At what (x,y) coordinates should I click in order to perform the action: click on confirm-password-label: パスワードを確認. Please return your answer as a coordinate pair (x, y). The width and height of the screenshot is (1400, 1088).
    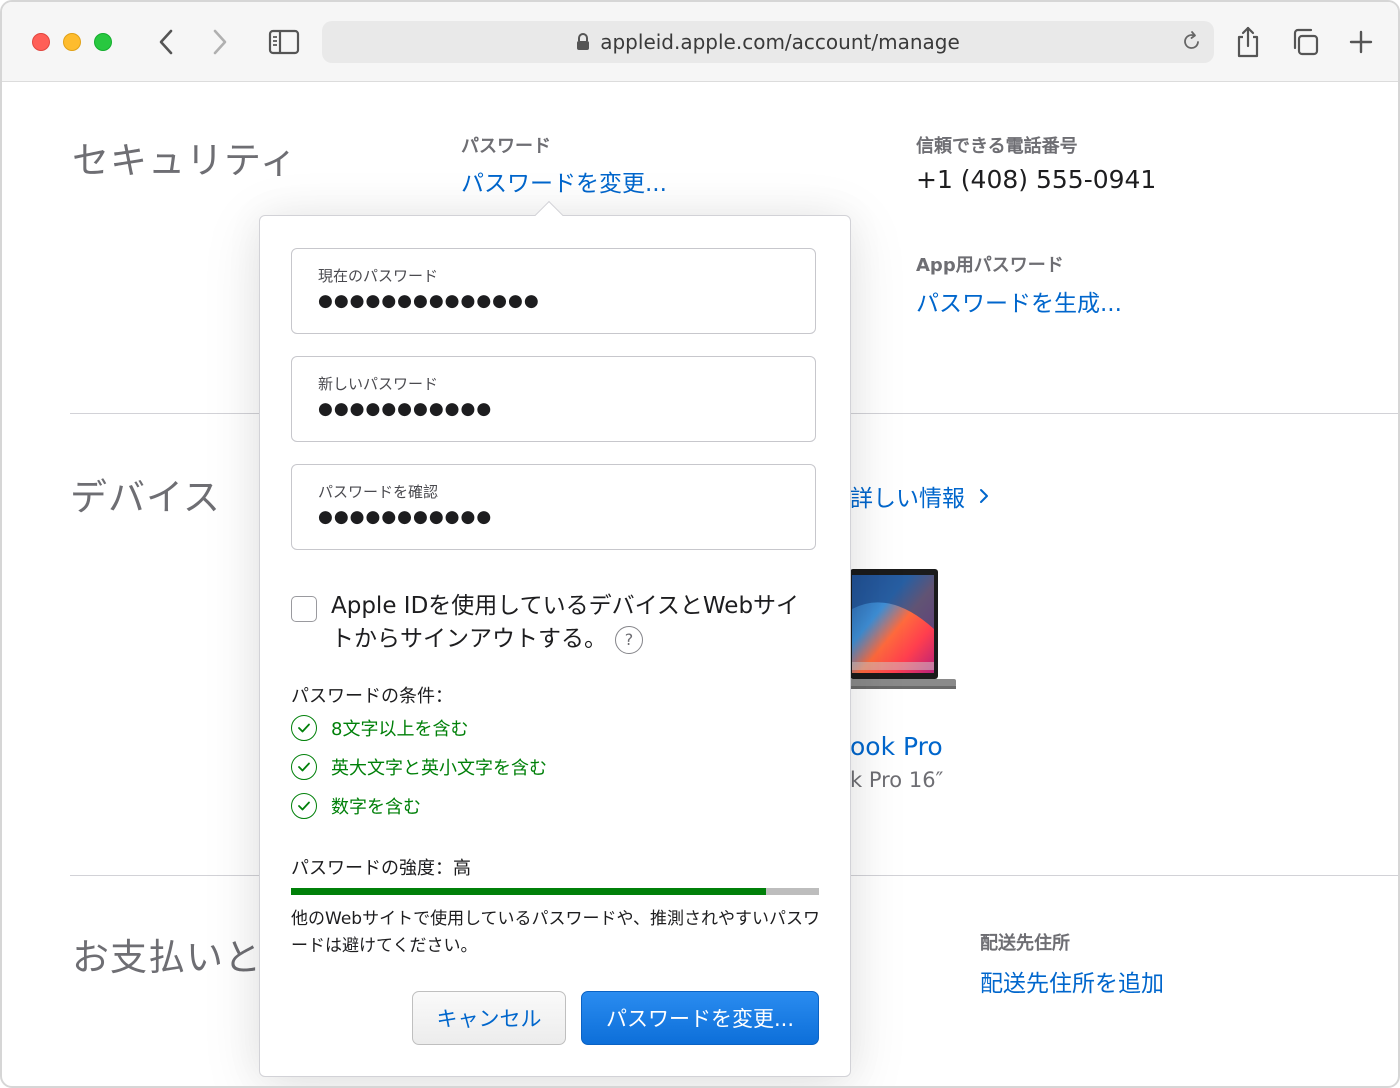
    Looking at the image, I should click on (378, 492).